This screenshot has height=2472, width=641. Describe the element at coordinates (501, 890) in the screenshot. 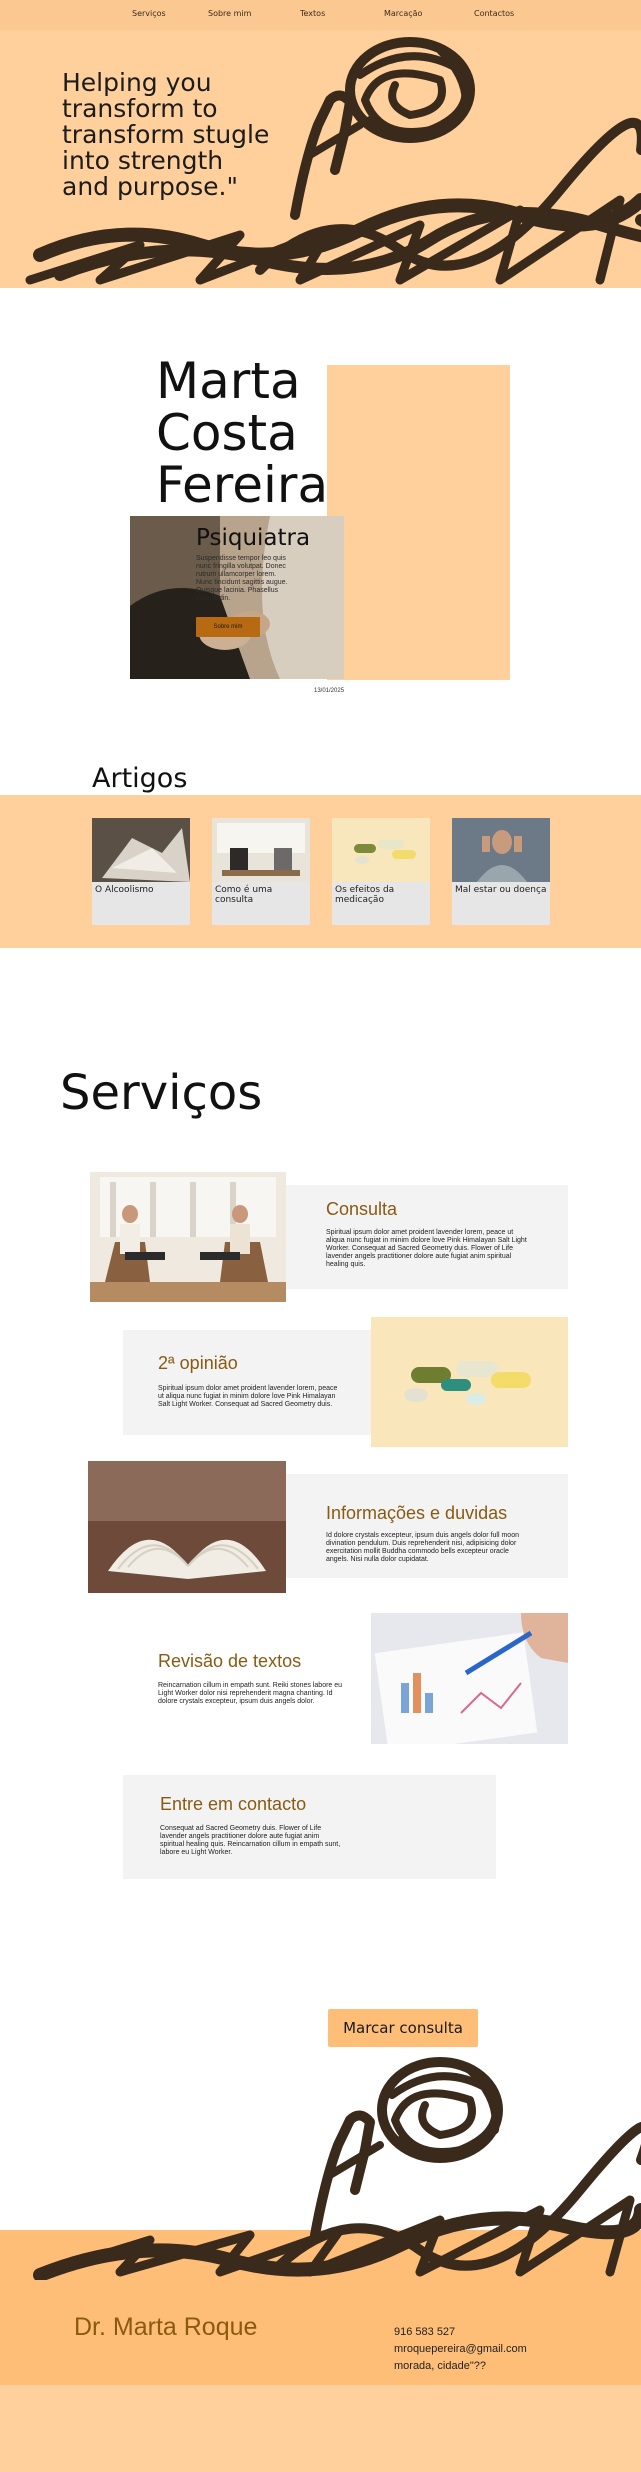

I see `article-title: Mal estar ou doença` at that location.